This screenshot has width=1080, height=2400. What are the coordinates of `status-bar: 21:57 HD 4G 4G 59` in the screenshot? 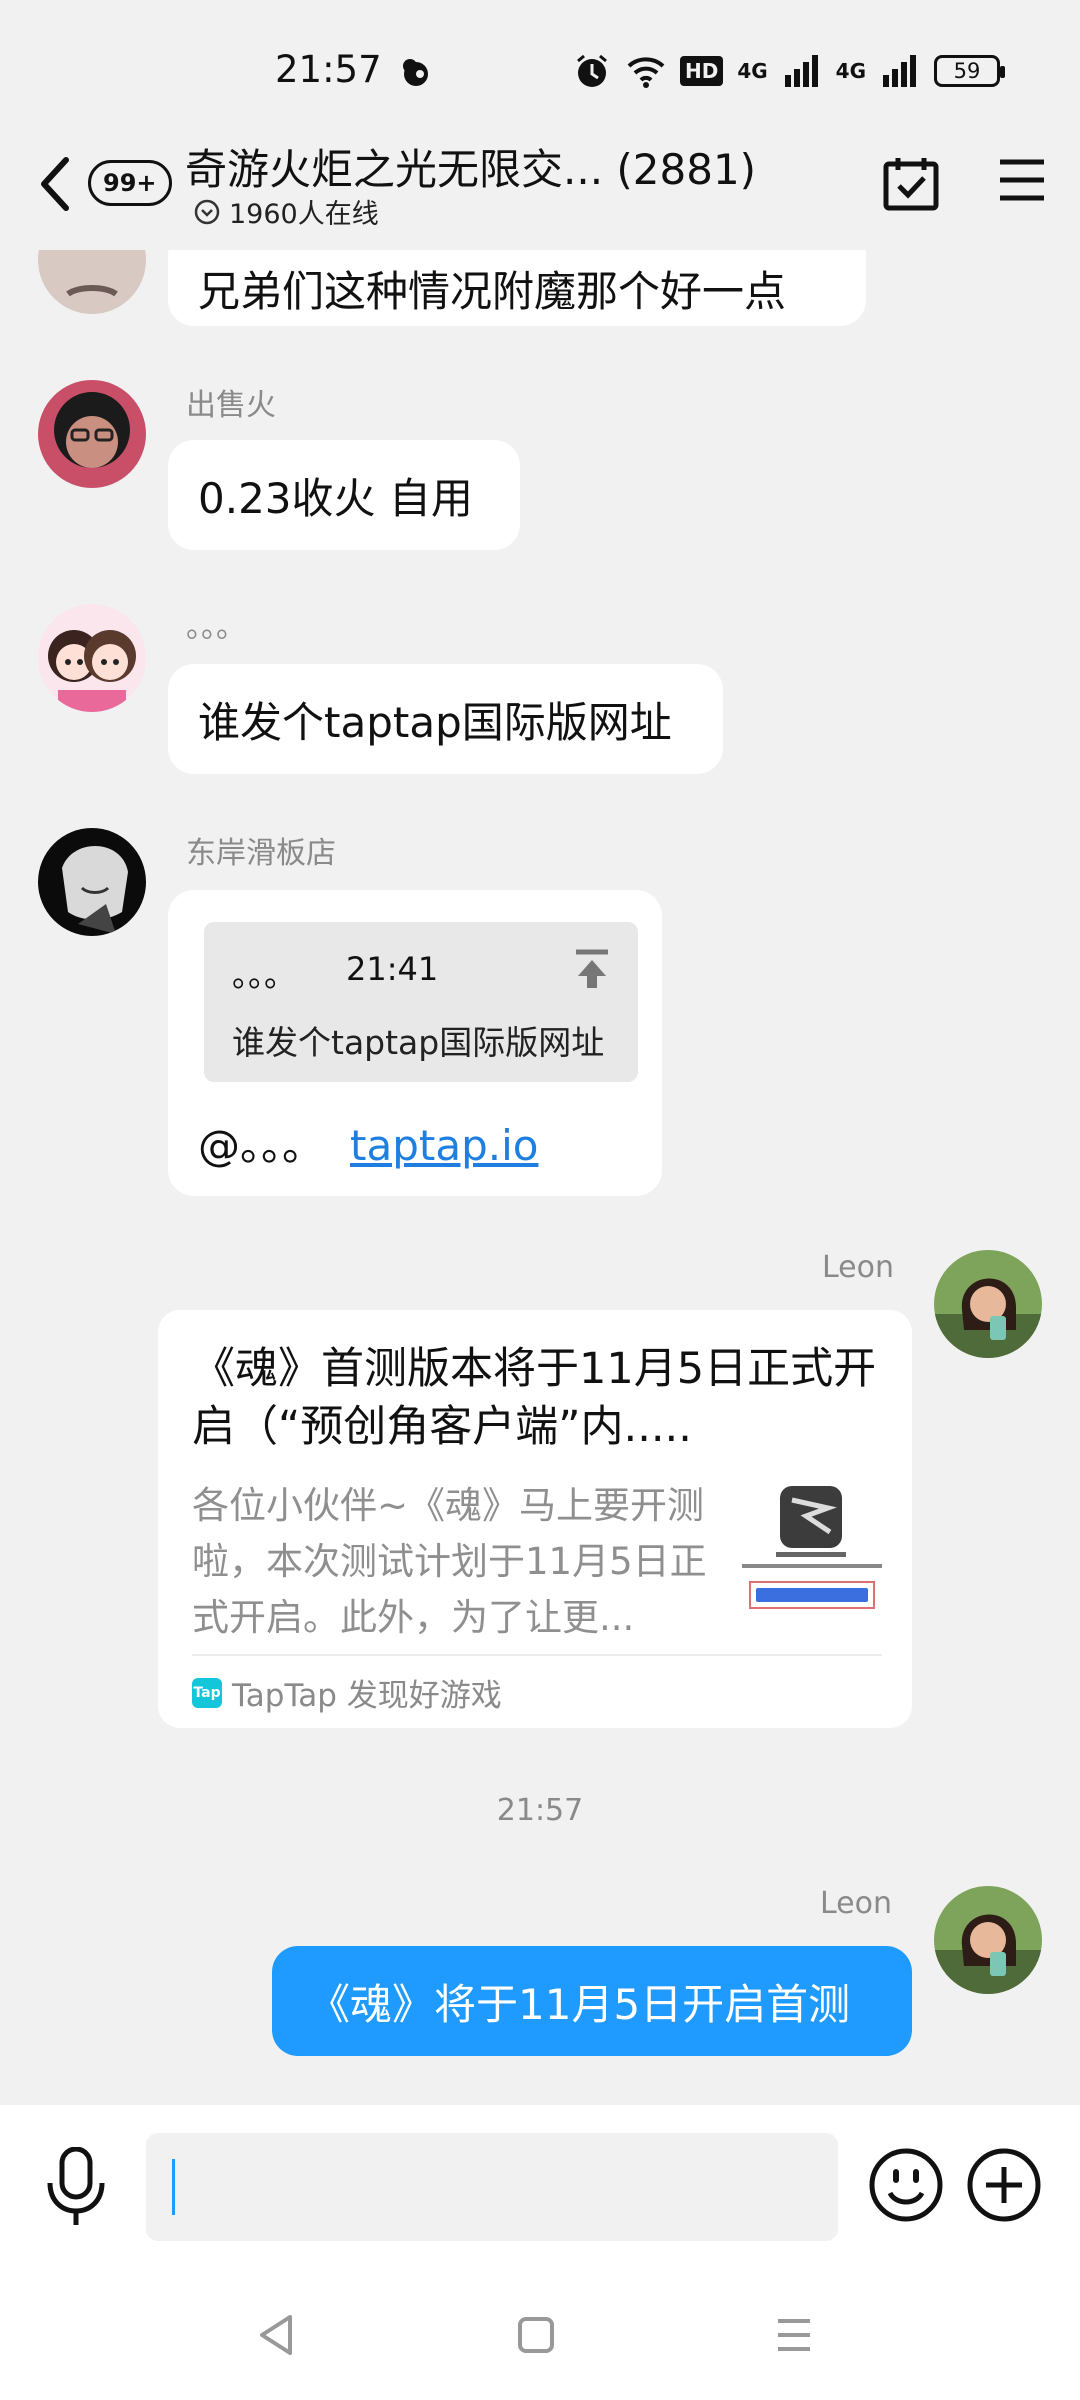 It's located at (540, 65).